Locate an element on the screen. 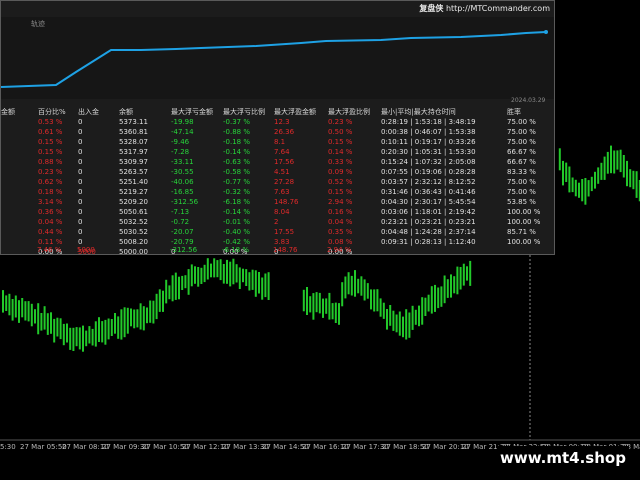  table-cell-hold: 0:15:24 | 1:07:32 | 2:05:08 is located at coordinates (428, 162).